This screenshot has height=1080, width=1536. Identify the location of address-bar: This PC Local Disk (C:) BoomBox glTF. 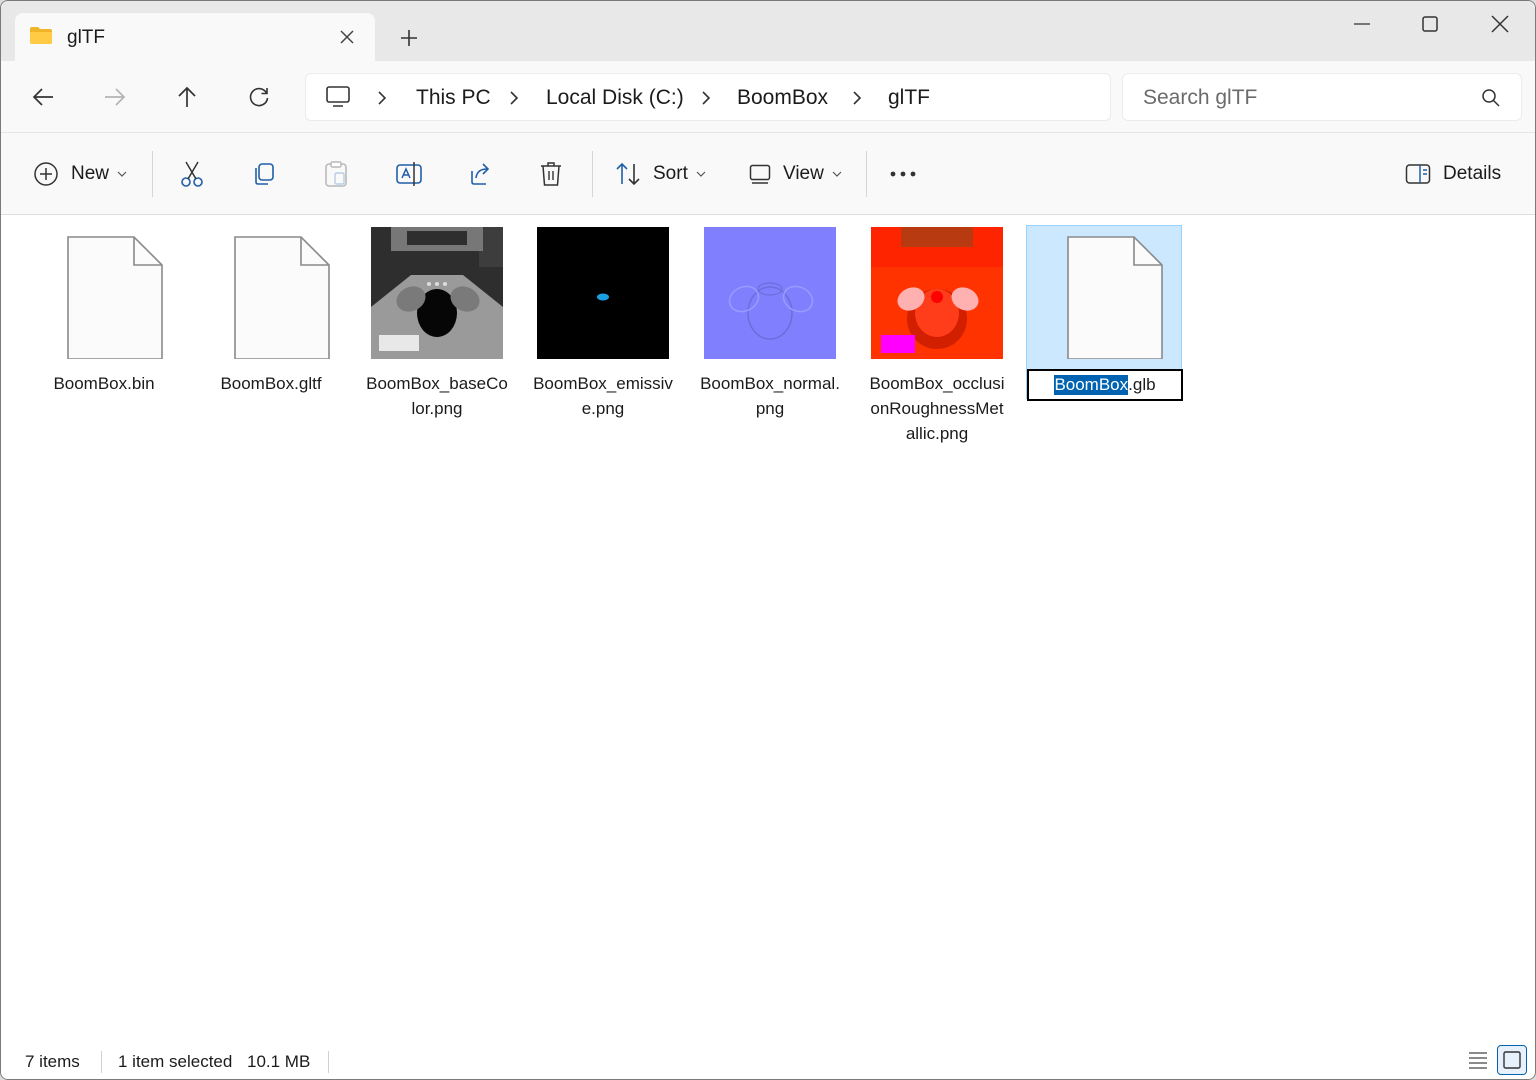
(708, 97).